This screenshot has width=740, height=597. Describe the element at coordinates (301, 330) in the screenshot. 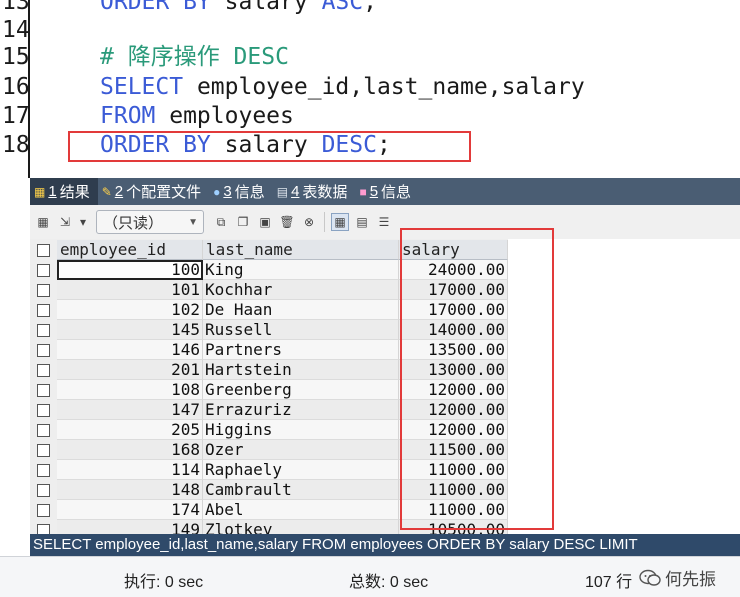

I see `last-name-cell: Russell` at that location.